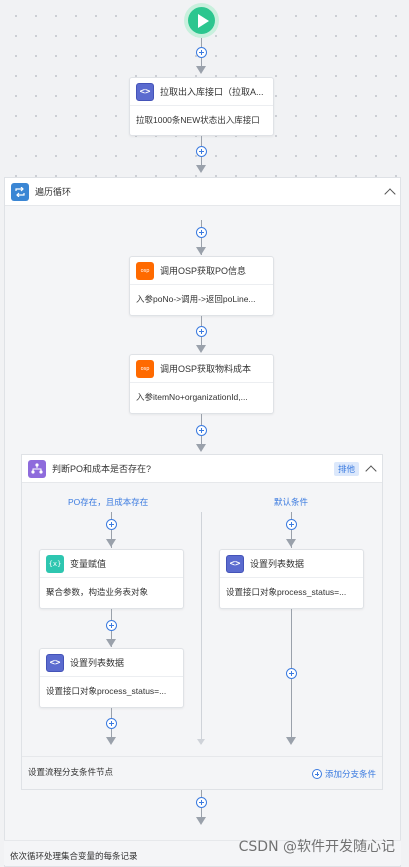  Describe the element at coordinates (53, 192) in the screenshot. I see `loop-title: 遍历循环` at that location.